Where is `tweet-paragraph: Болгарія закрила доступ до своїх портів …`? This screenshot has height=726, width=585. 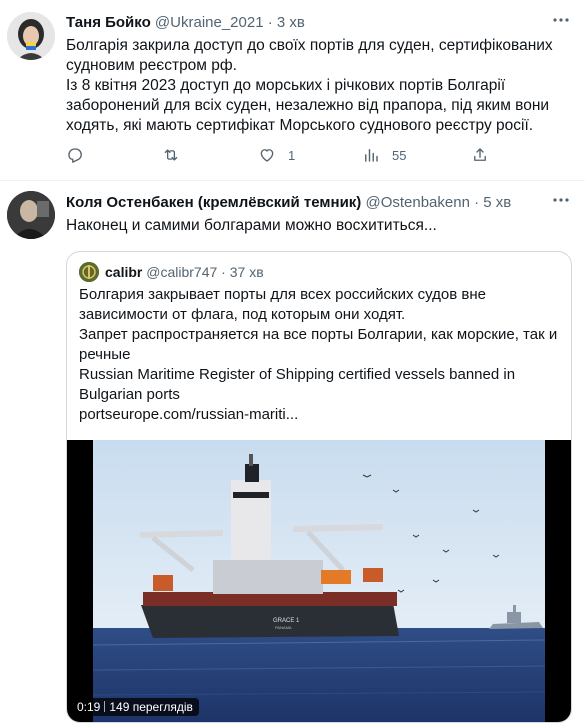
tweet-paragraph: Болгарія закрила доступ до своїх портів … is located at coordinates (309, 55).